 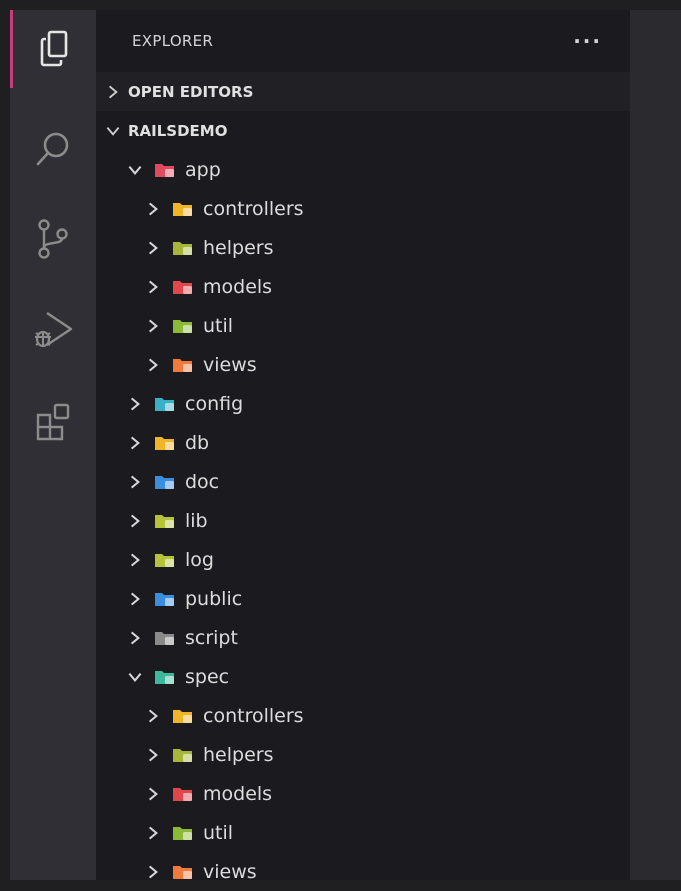 I want to click on explorer-tab, so click(x=53, y=49).